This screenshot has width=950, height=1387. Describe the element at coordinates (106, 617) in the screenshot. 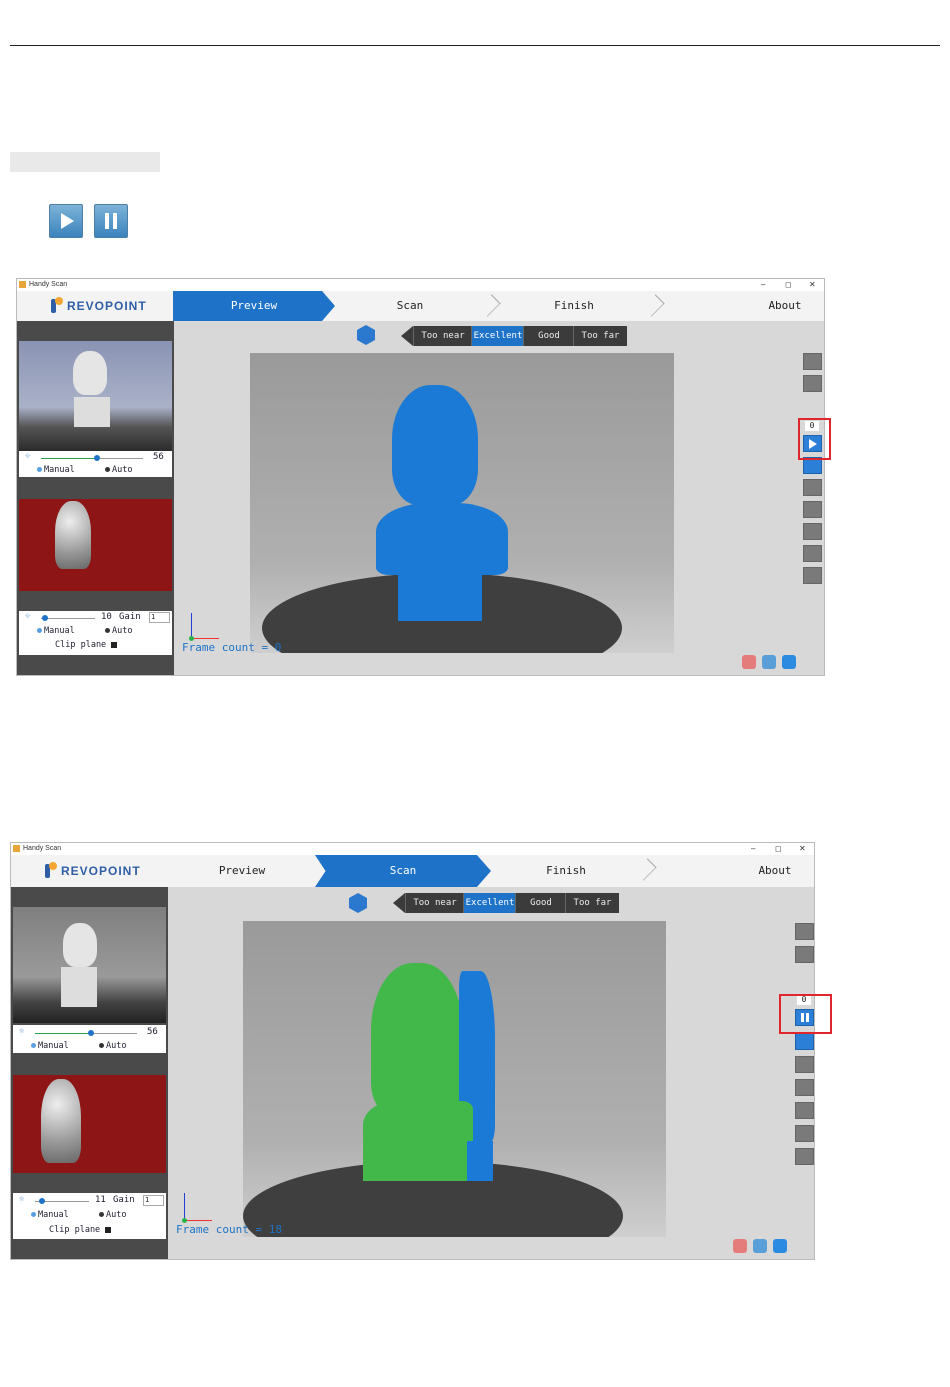

I see `rgb-exposure-value: 10` at that location.